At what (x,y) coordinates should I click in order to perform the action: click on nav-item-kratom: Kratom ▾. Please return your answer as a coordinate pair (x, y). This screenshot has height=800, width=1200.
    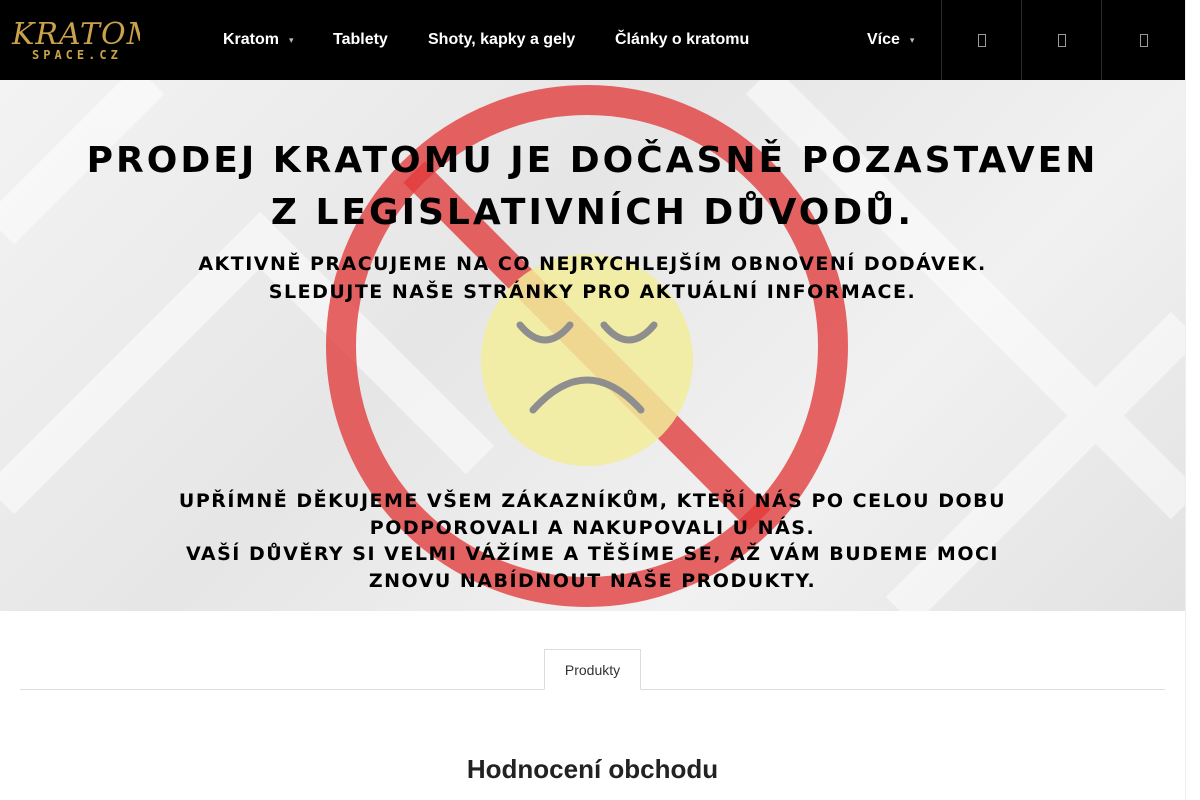
    Looking at the image, I should click on (258, 40).